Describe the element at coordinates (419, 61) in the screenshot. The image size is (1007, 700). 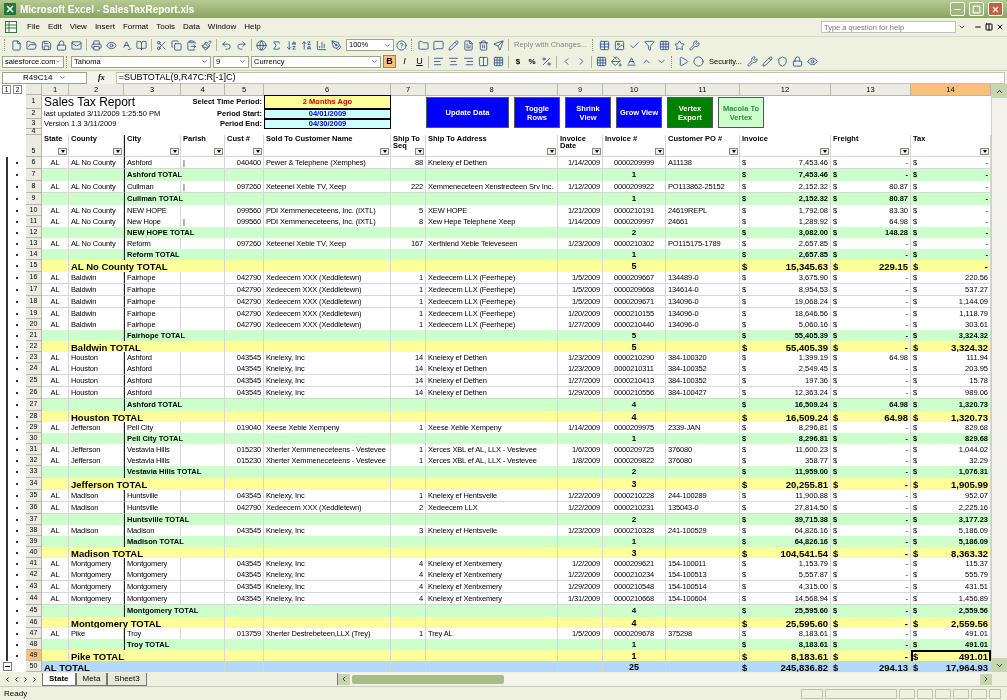
I see `format-toggle-button: U` at that location.